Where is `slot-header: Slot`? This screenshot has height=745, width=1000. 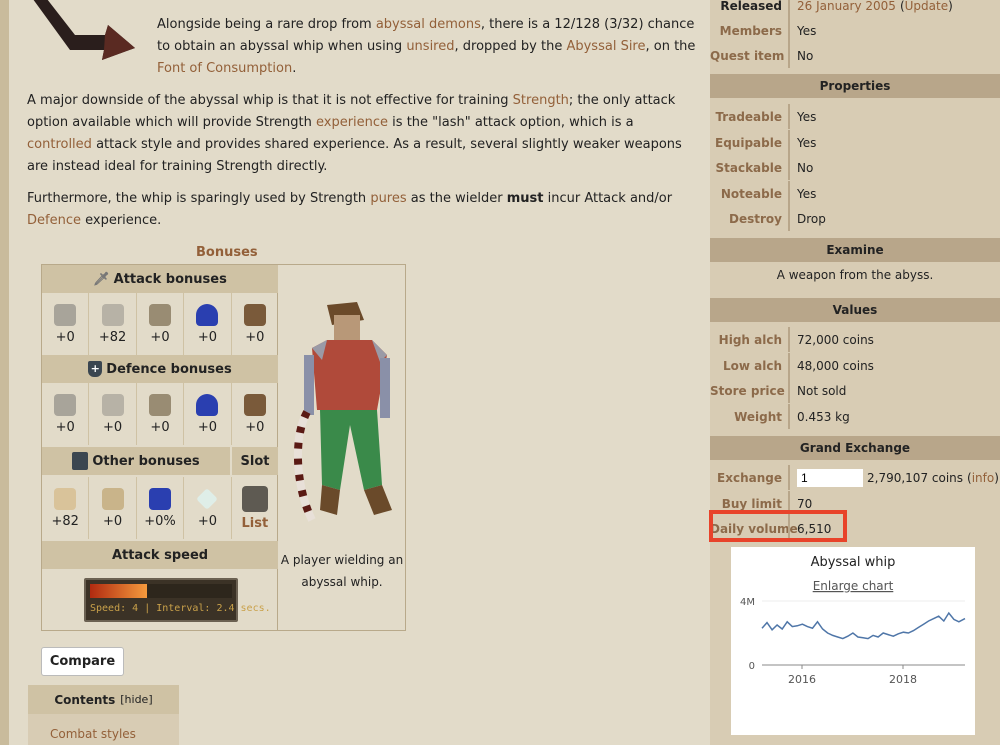
slot-header: Slot is located at coordinates (255, 461).